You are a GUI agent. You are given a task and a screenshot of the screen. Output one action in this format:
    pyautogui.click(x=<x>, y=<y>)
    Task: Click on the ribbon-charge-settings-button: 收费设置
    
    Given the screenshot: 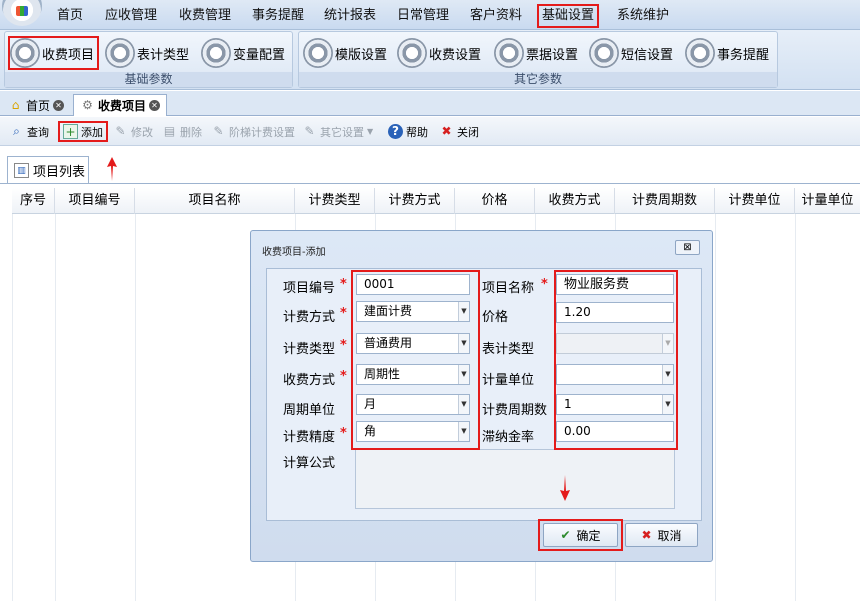 What is the action you would take?
    pyautogui.click(x=439, y=53)
    